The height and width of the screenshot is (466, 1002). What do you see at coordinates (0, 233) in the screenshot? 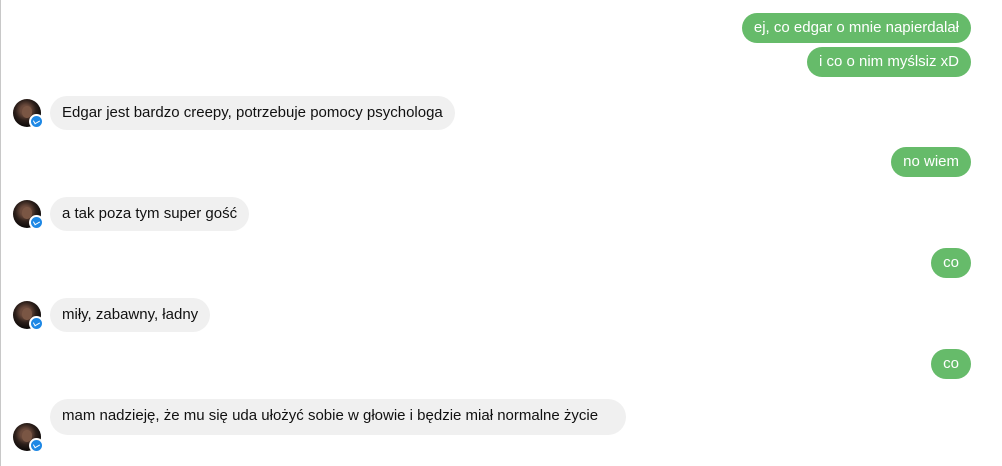
I see `pane-border` at bounding box center [0, 233].